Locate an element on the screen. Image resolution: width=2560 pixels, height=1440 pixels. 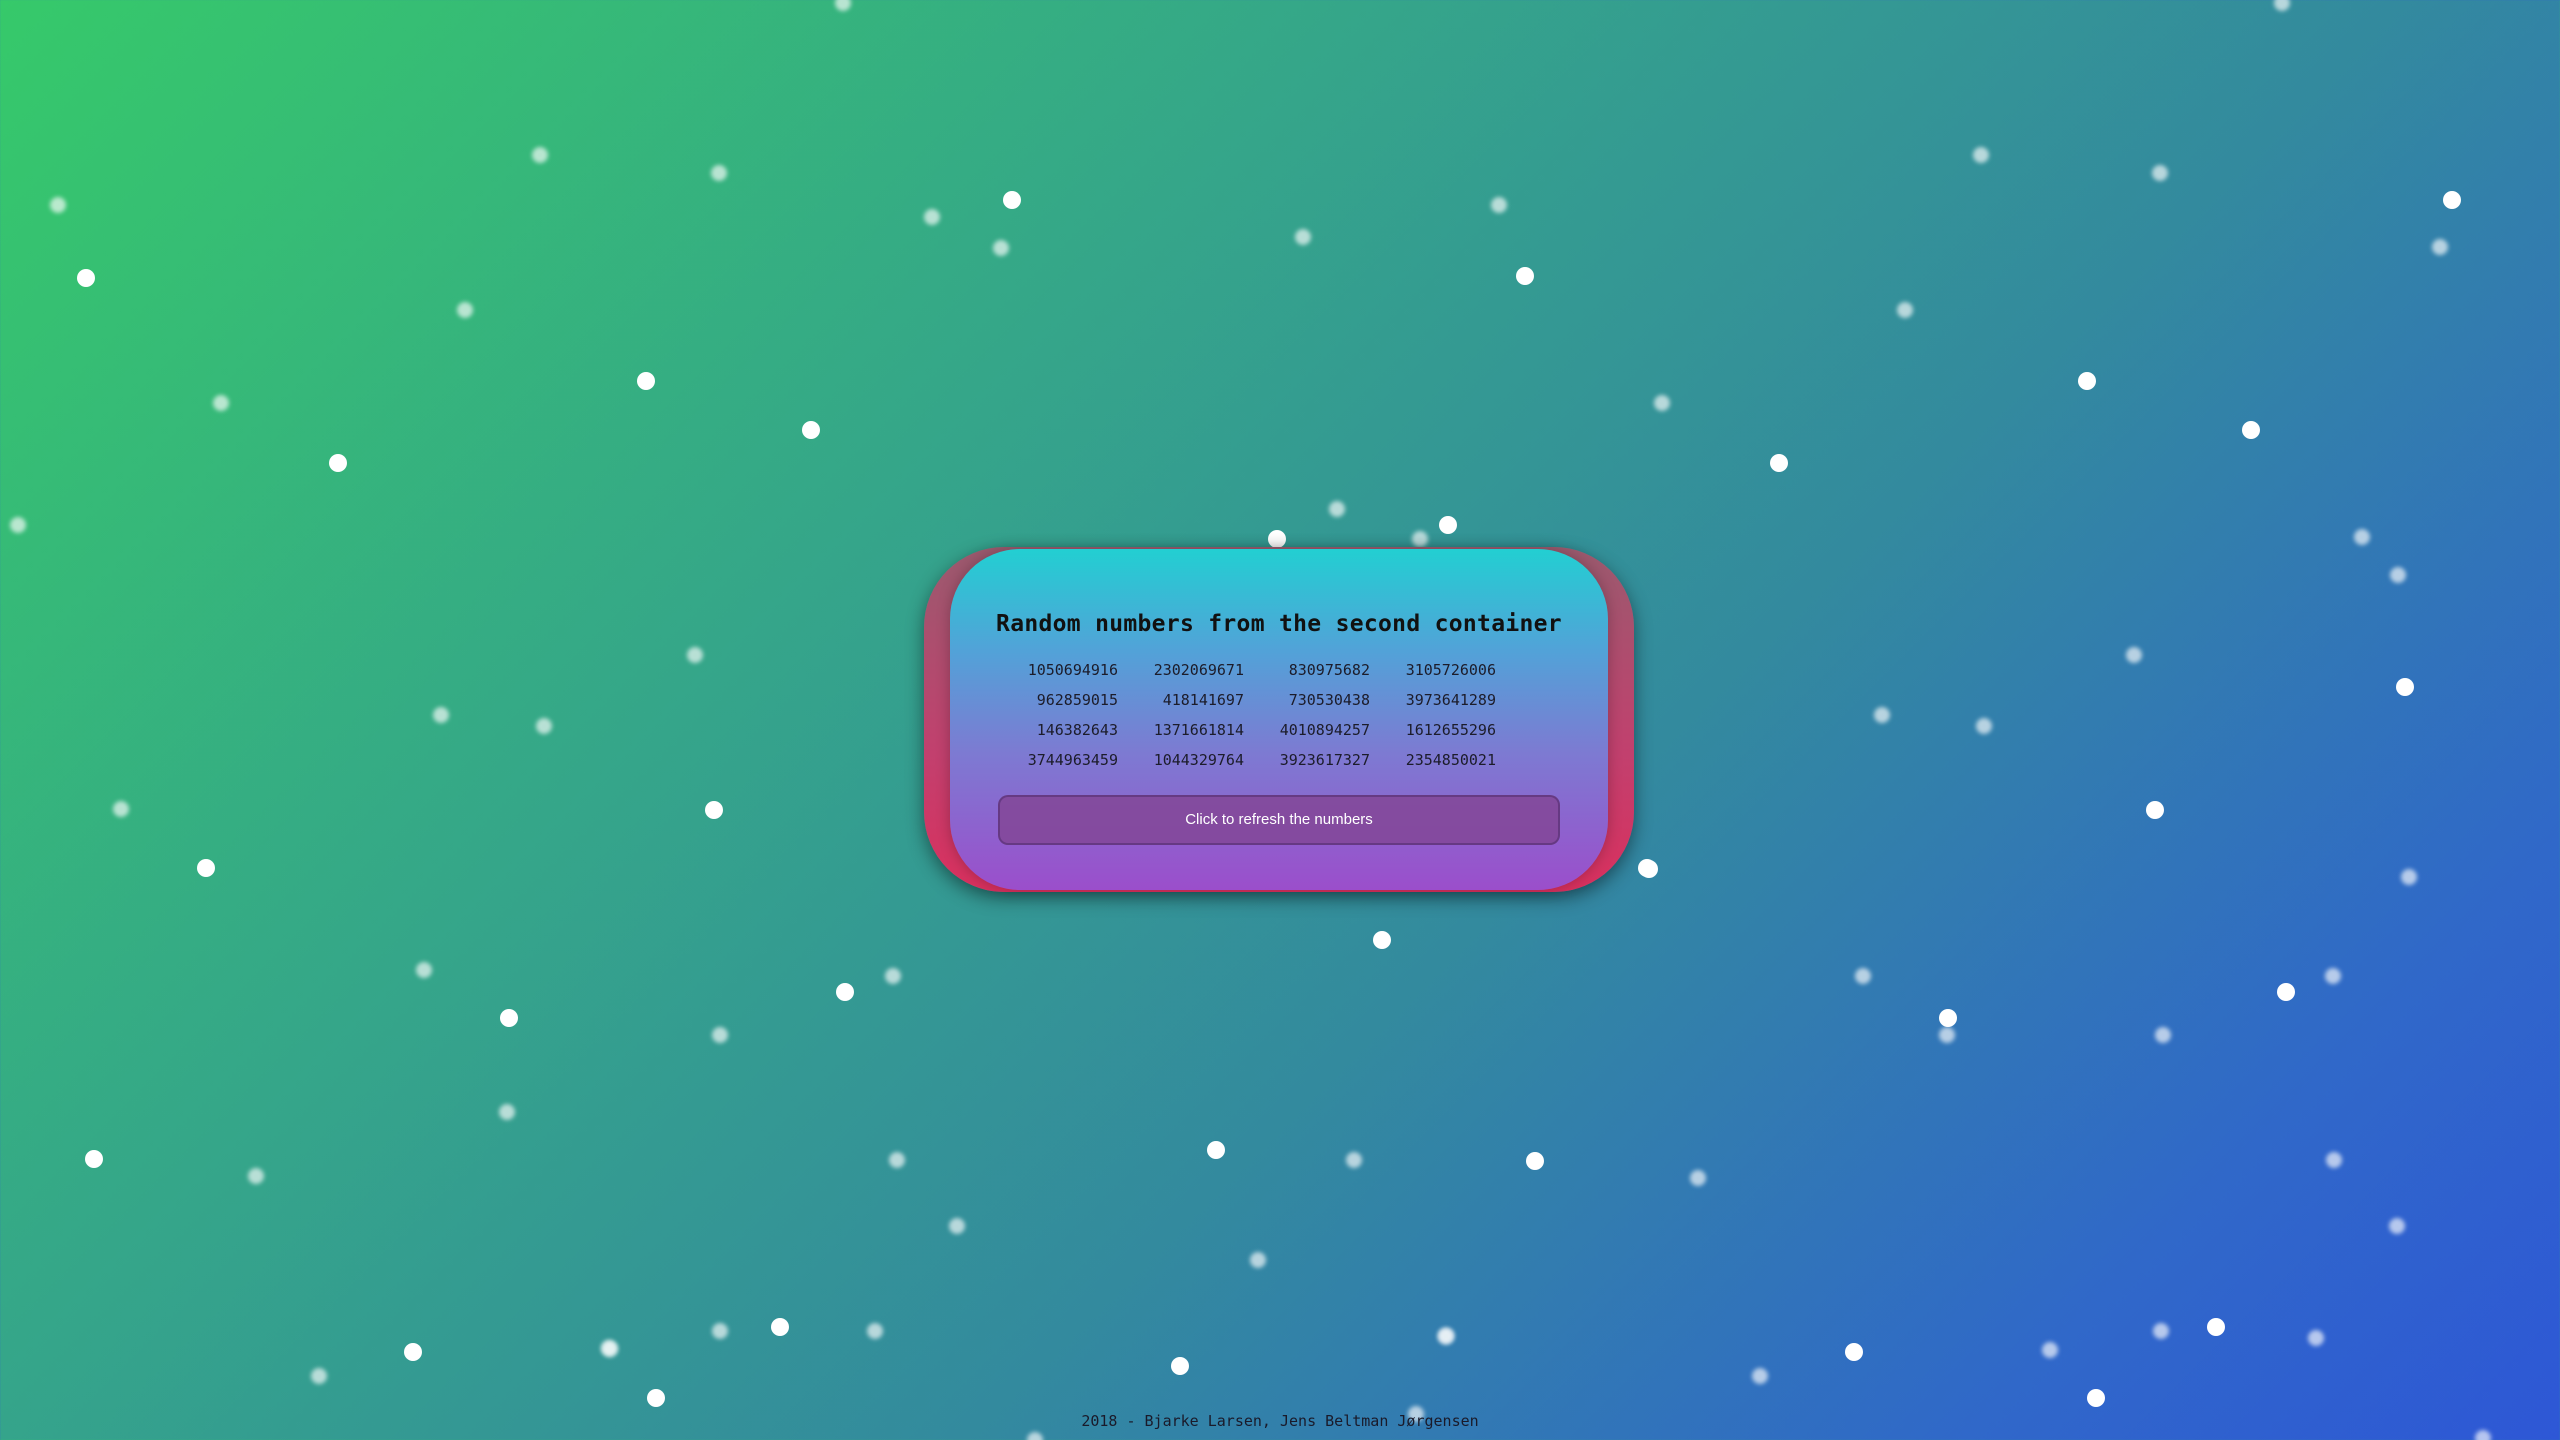
random-number: 3973641289 is located at coordinates (1450, 700).